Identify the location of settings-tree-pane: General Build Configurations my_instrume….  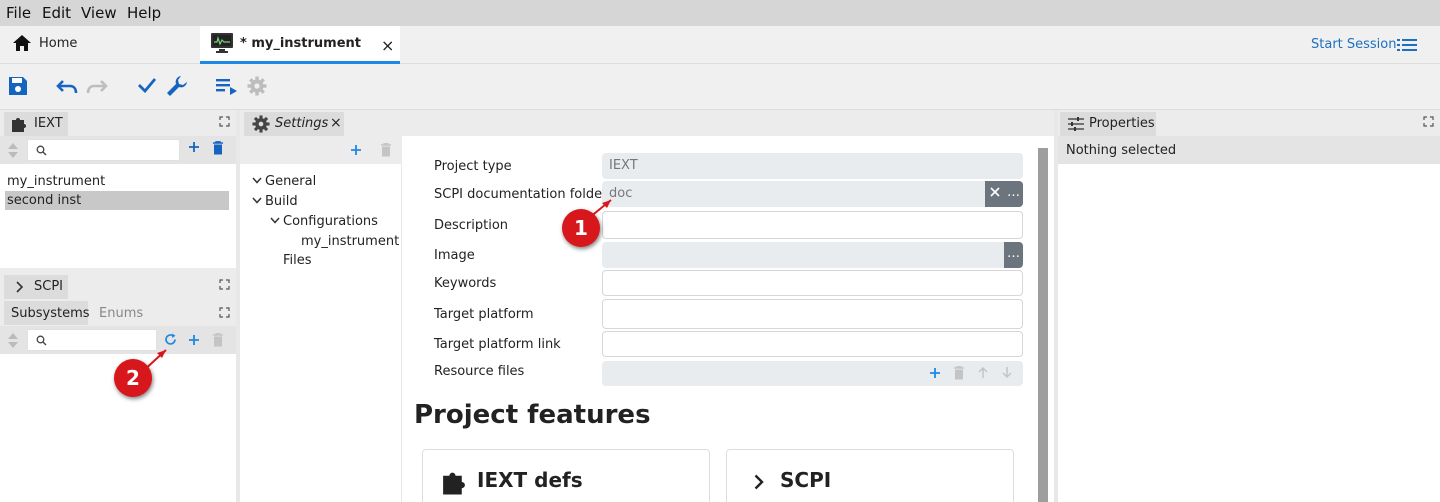
(321, 319).